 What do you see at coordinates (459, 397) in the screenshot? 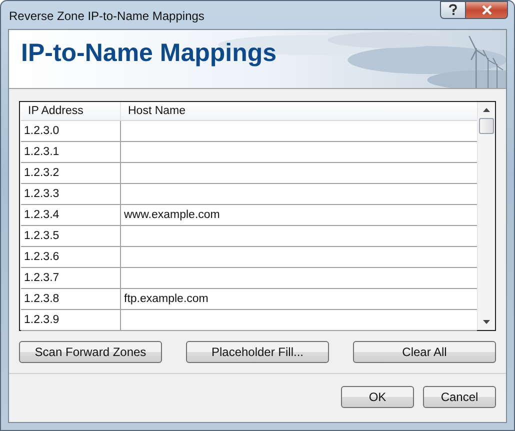
I see `dialog-button: Cancel` at bounding box center [459, 397].